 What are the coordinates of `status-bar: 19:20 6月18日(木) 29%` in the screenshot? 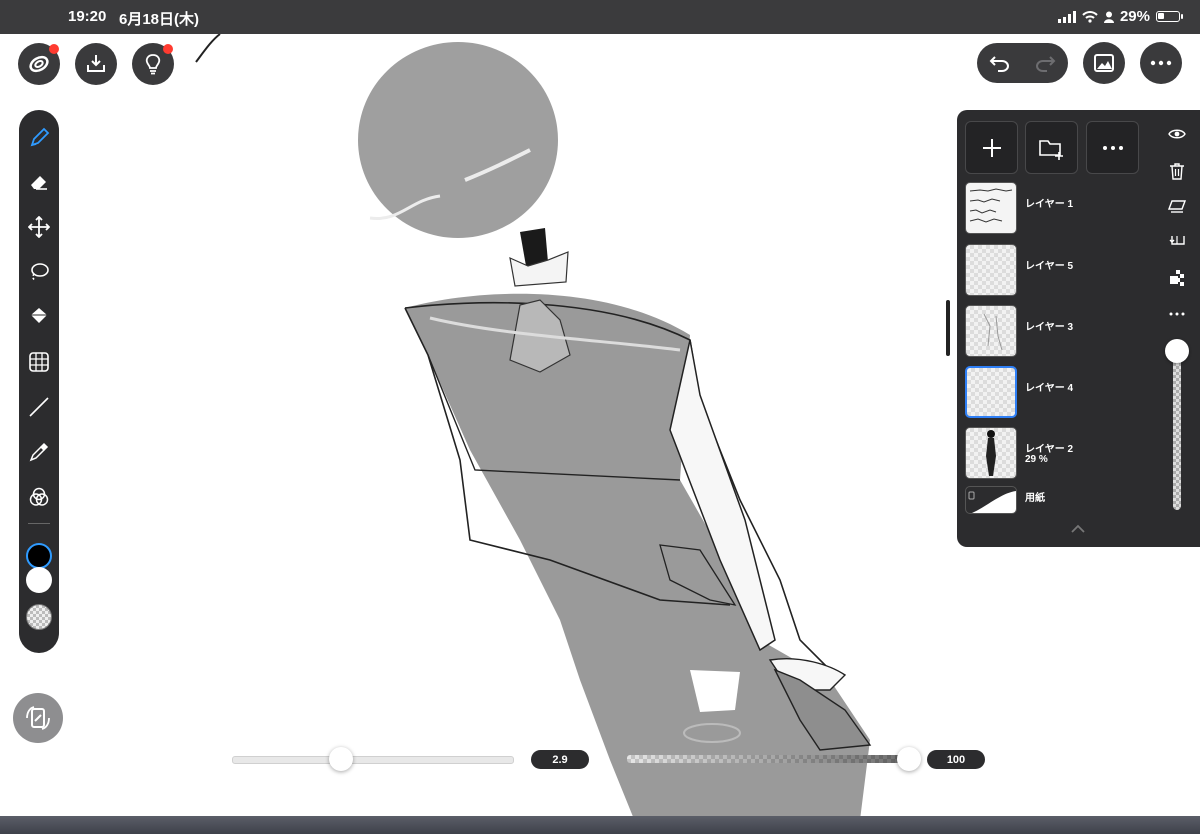 It's located at (600, 17).